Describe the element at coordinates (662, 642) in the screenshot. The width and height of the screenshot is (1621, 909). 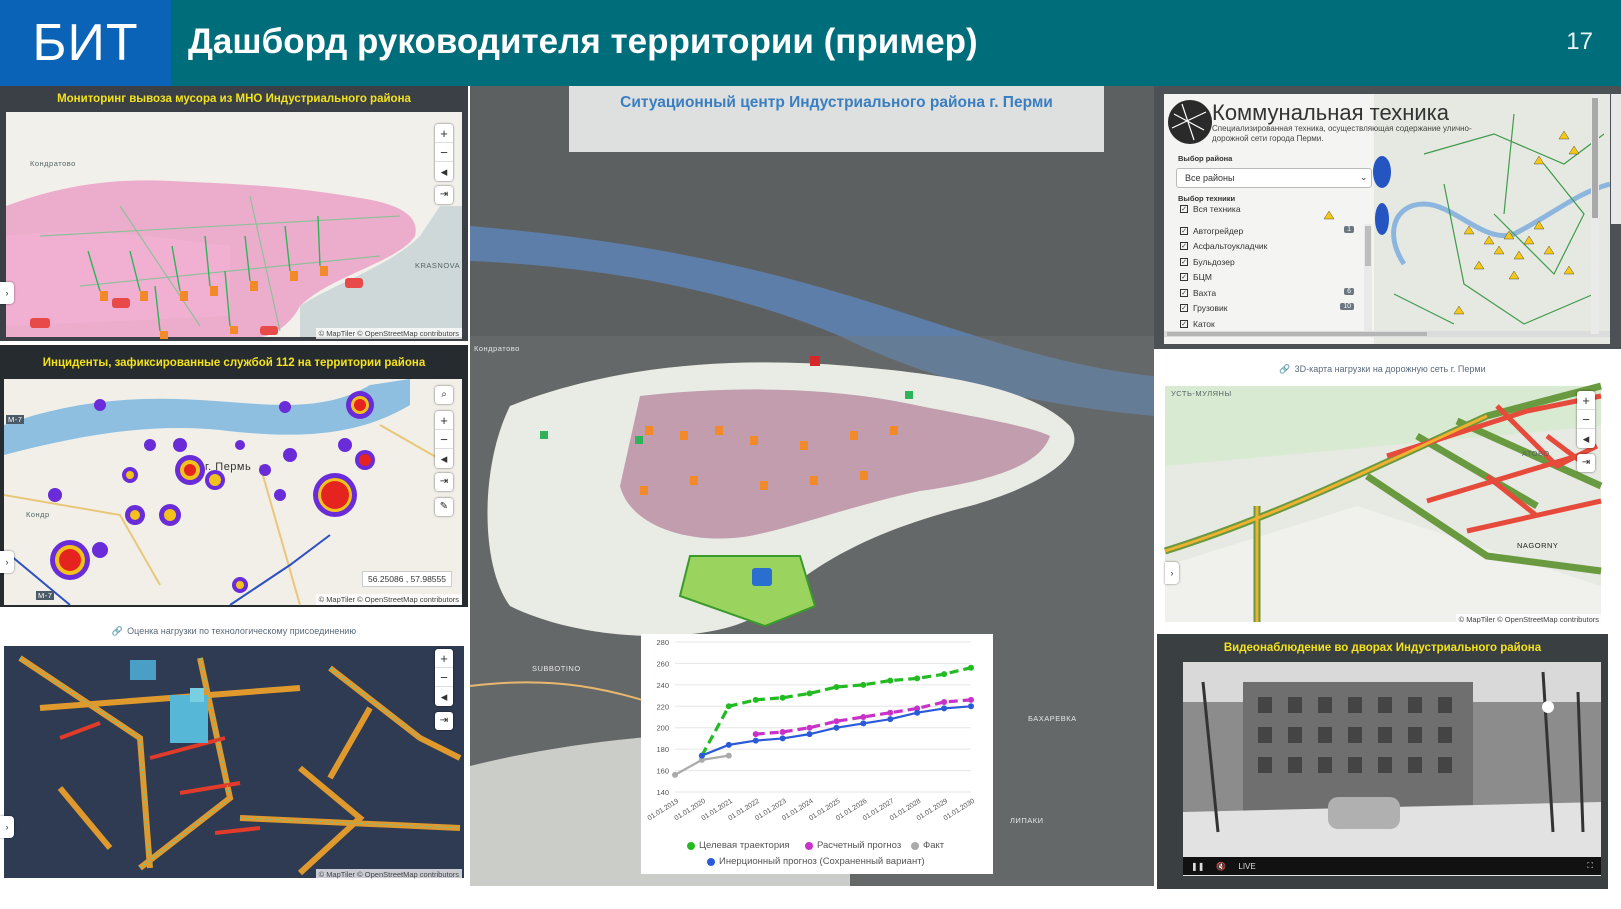
I see `y-tick-label: 280` at that location.